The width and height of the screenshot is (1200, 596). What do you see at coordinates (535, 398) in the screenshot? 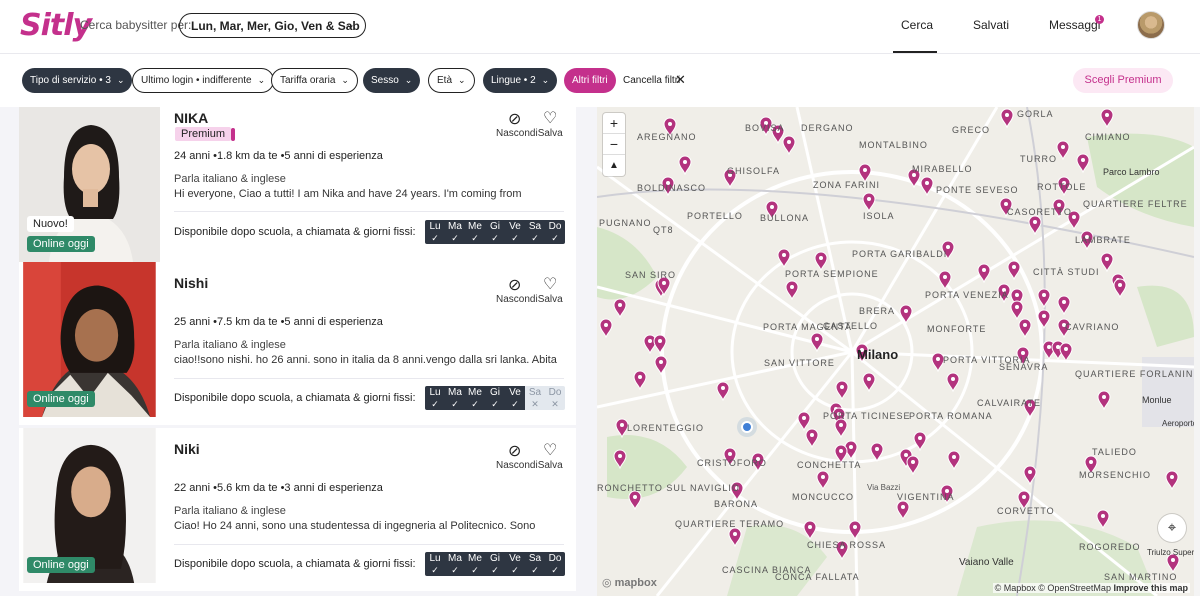
I see `day-cell: Sa ✕` at bounding box center [535, 398].